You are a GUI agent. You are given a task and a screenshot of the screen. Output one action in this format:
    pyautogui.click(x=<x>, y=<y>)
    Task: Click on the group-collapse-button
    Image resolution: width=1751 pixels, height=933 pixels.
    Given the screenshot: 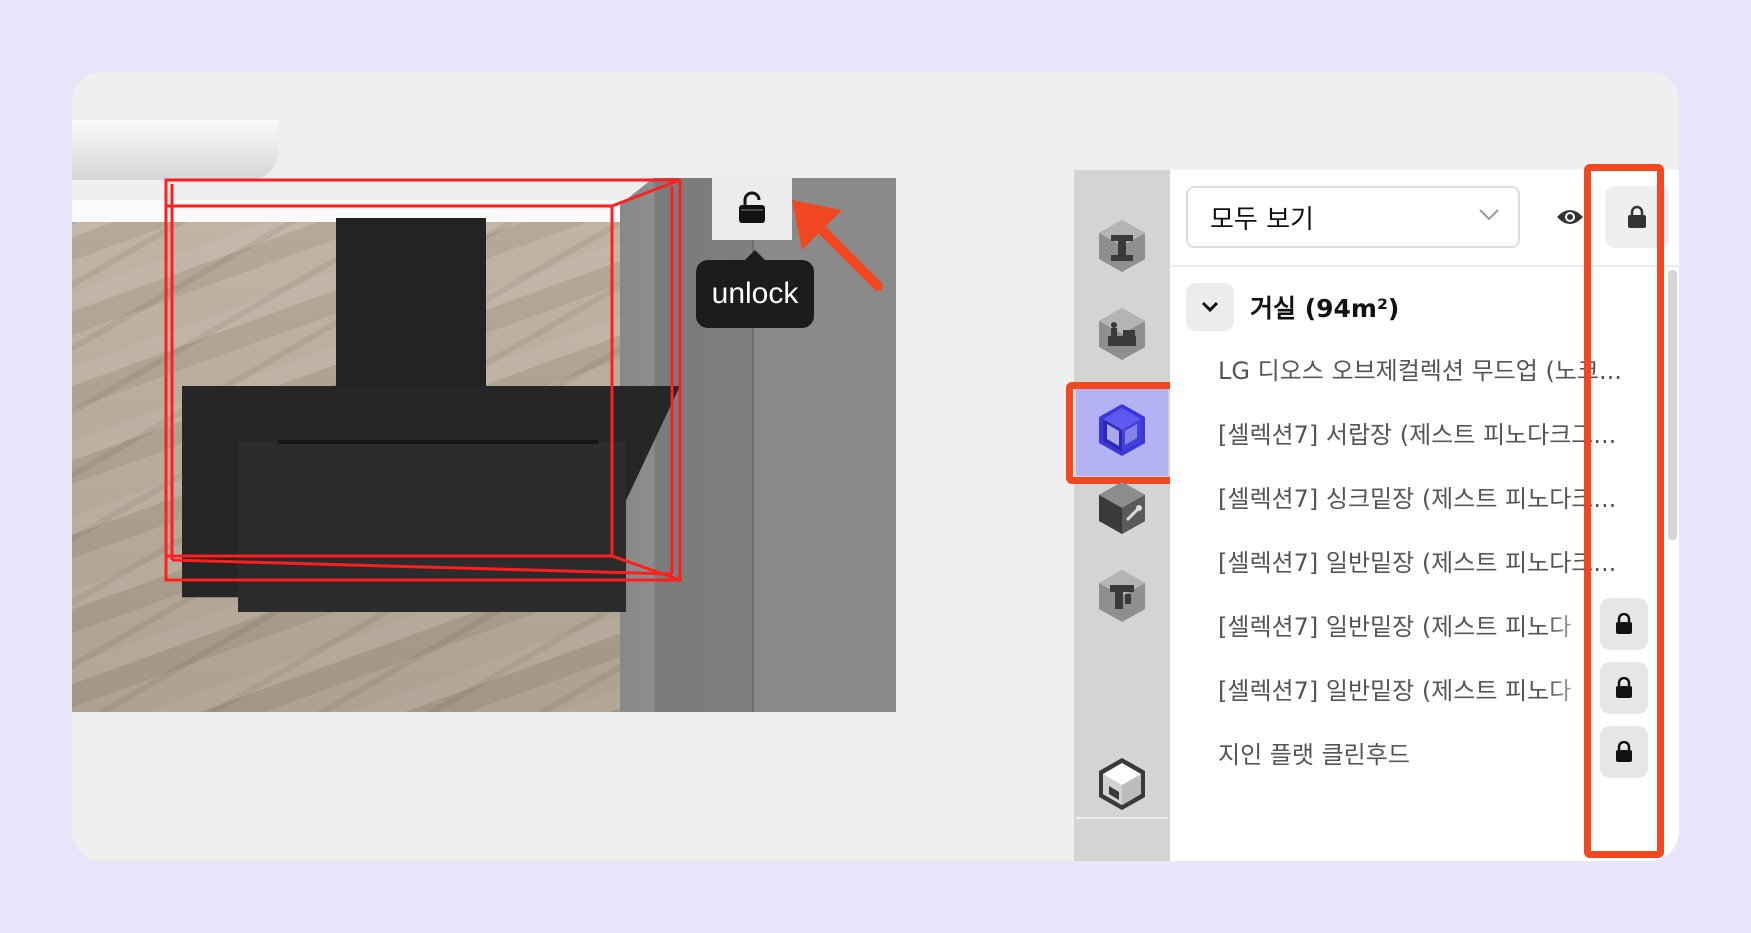 What is the action you would take?
    pyautogui.click(x=1210, y=307)
    